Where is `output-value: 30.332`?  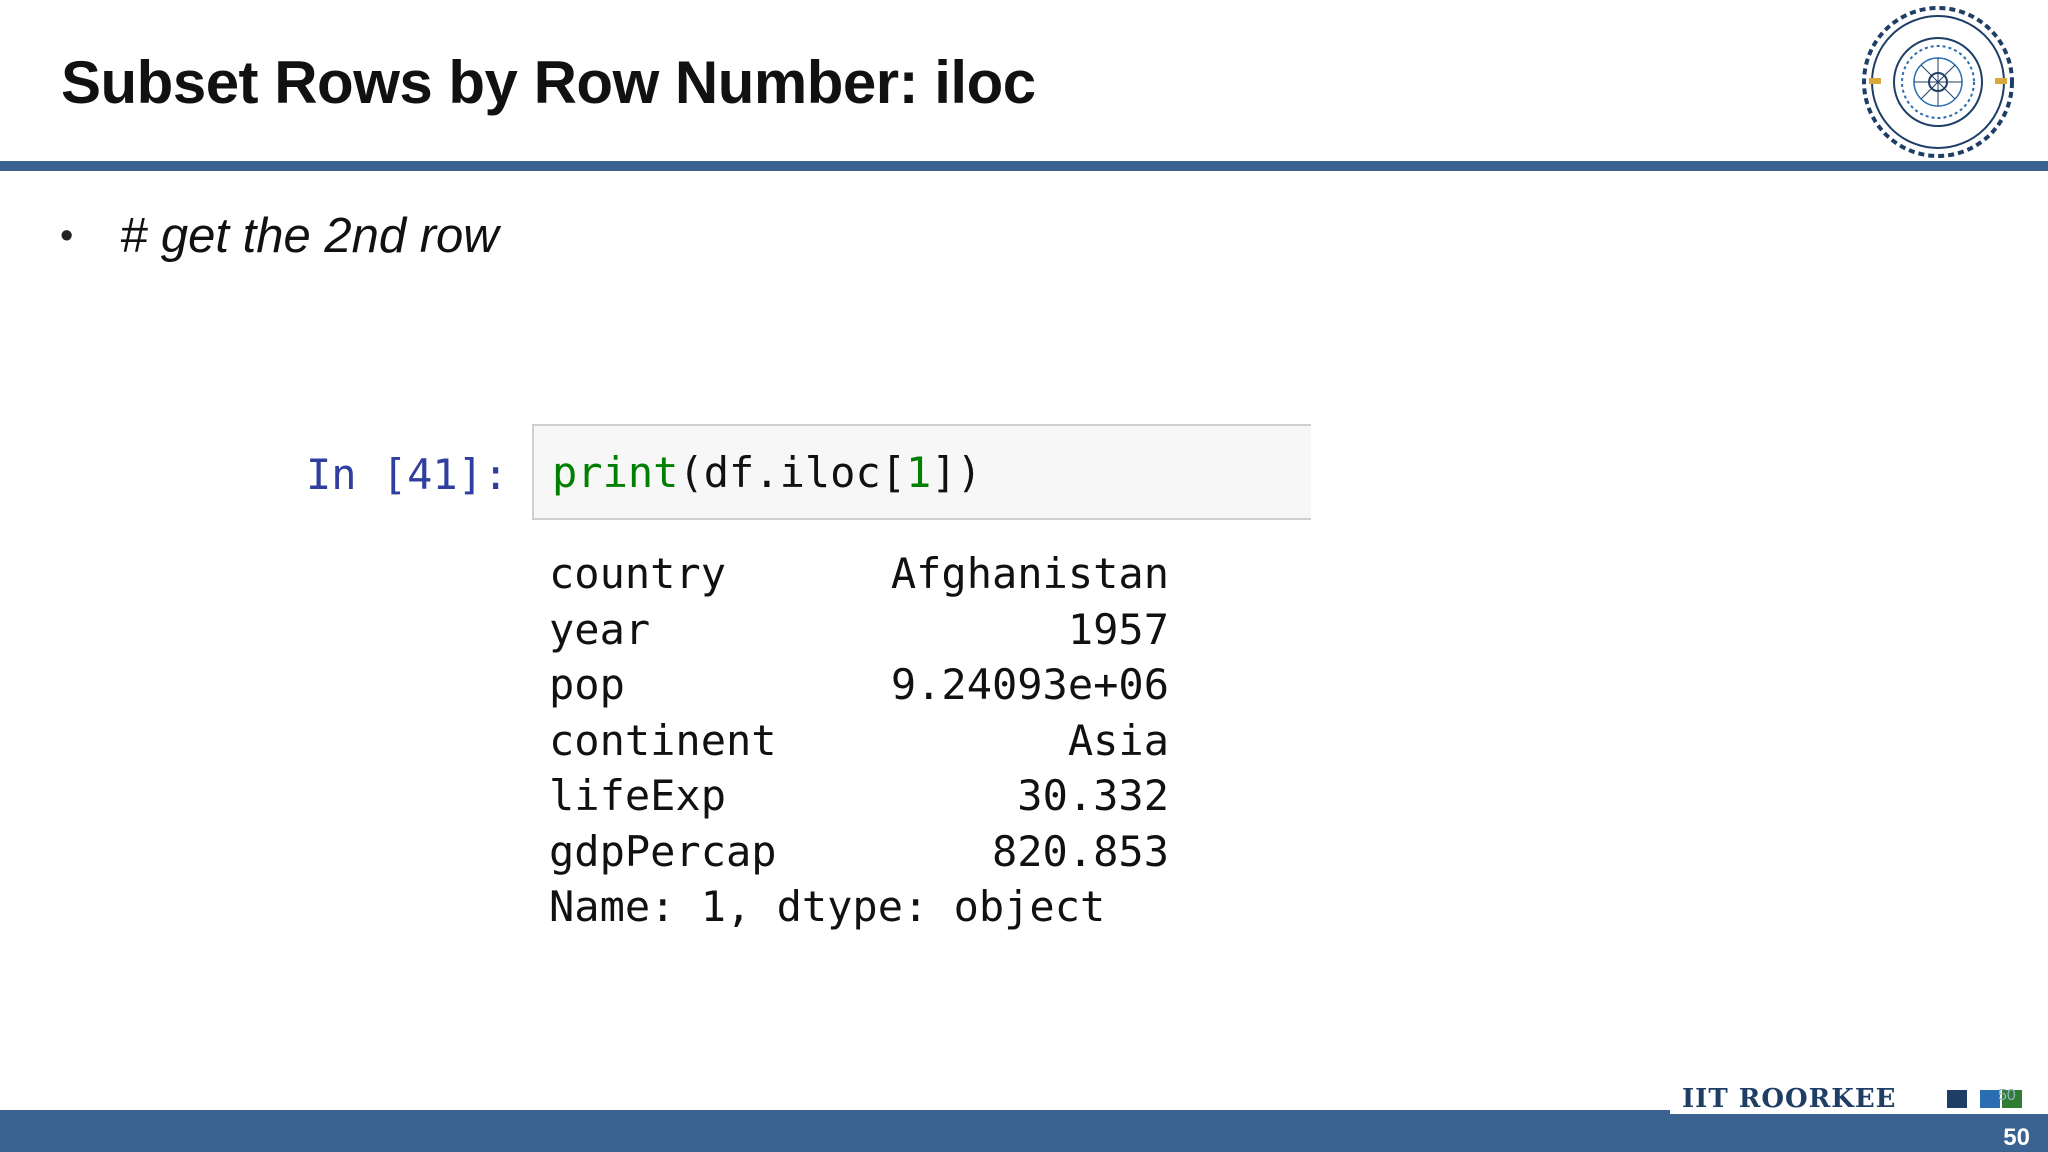 output-value: 30.332 is located at coordinates (1093, 795).